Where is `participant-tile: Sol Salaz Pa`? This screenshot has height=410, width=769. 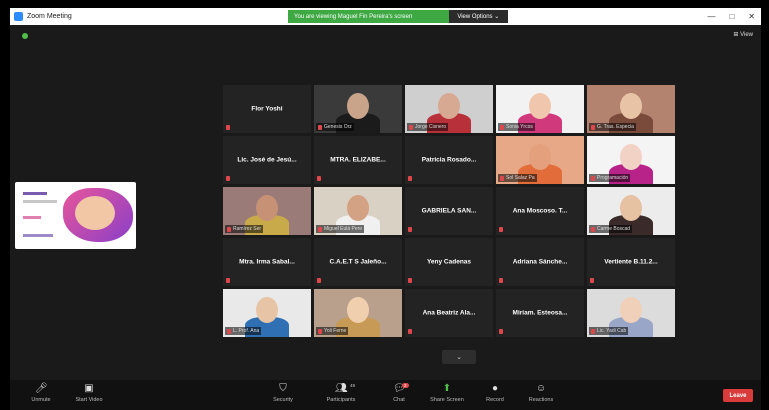 participant-tile: Sol Salaz Pa is located at coordinates (540, 160).